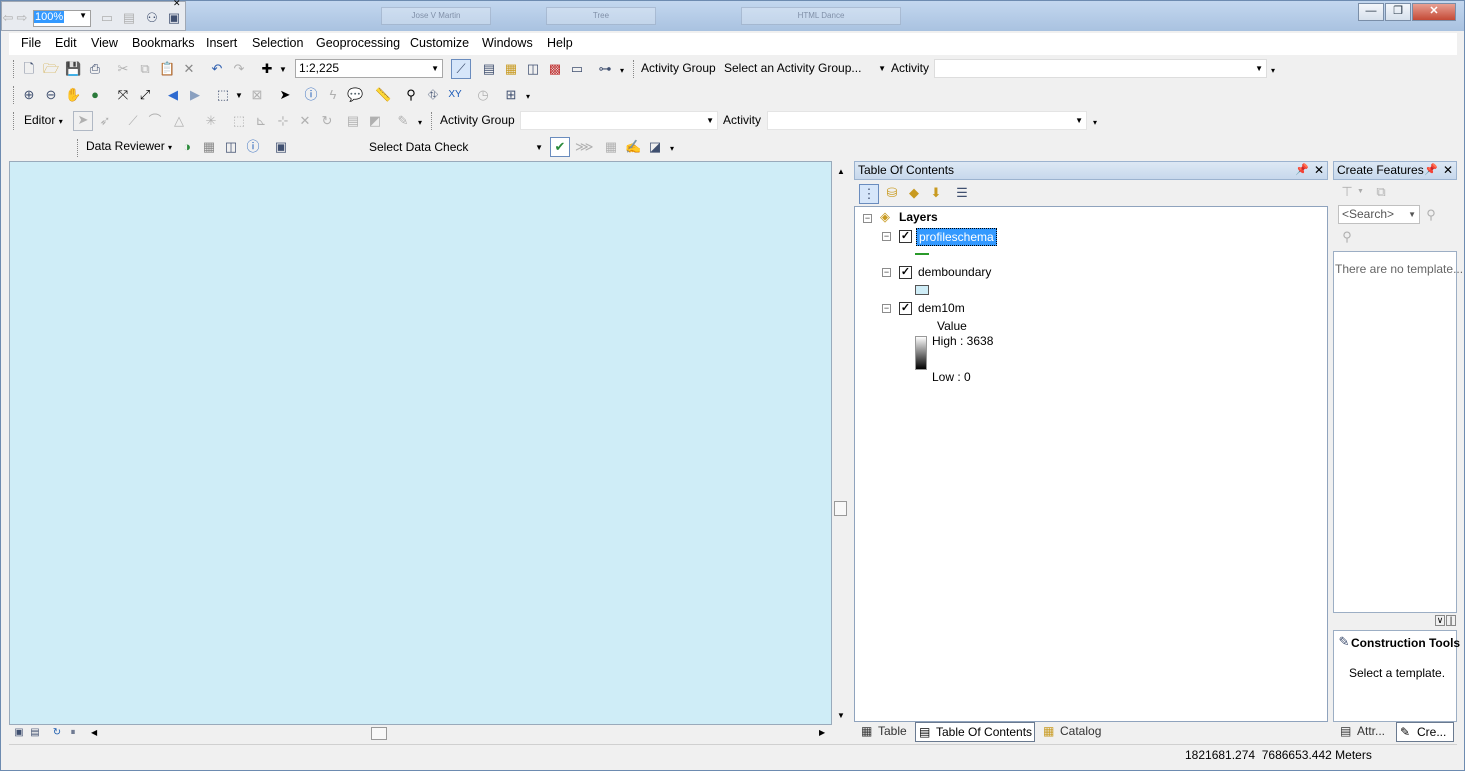 The image size is (1465, 771). Describe the element at coordinates (66, 43) in the screenshot. I see `menu-edit: Edit` at that location.